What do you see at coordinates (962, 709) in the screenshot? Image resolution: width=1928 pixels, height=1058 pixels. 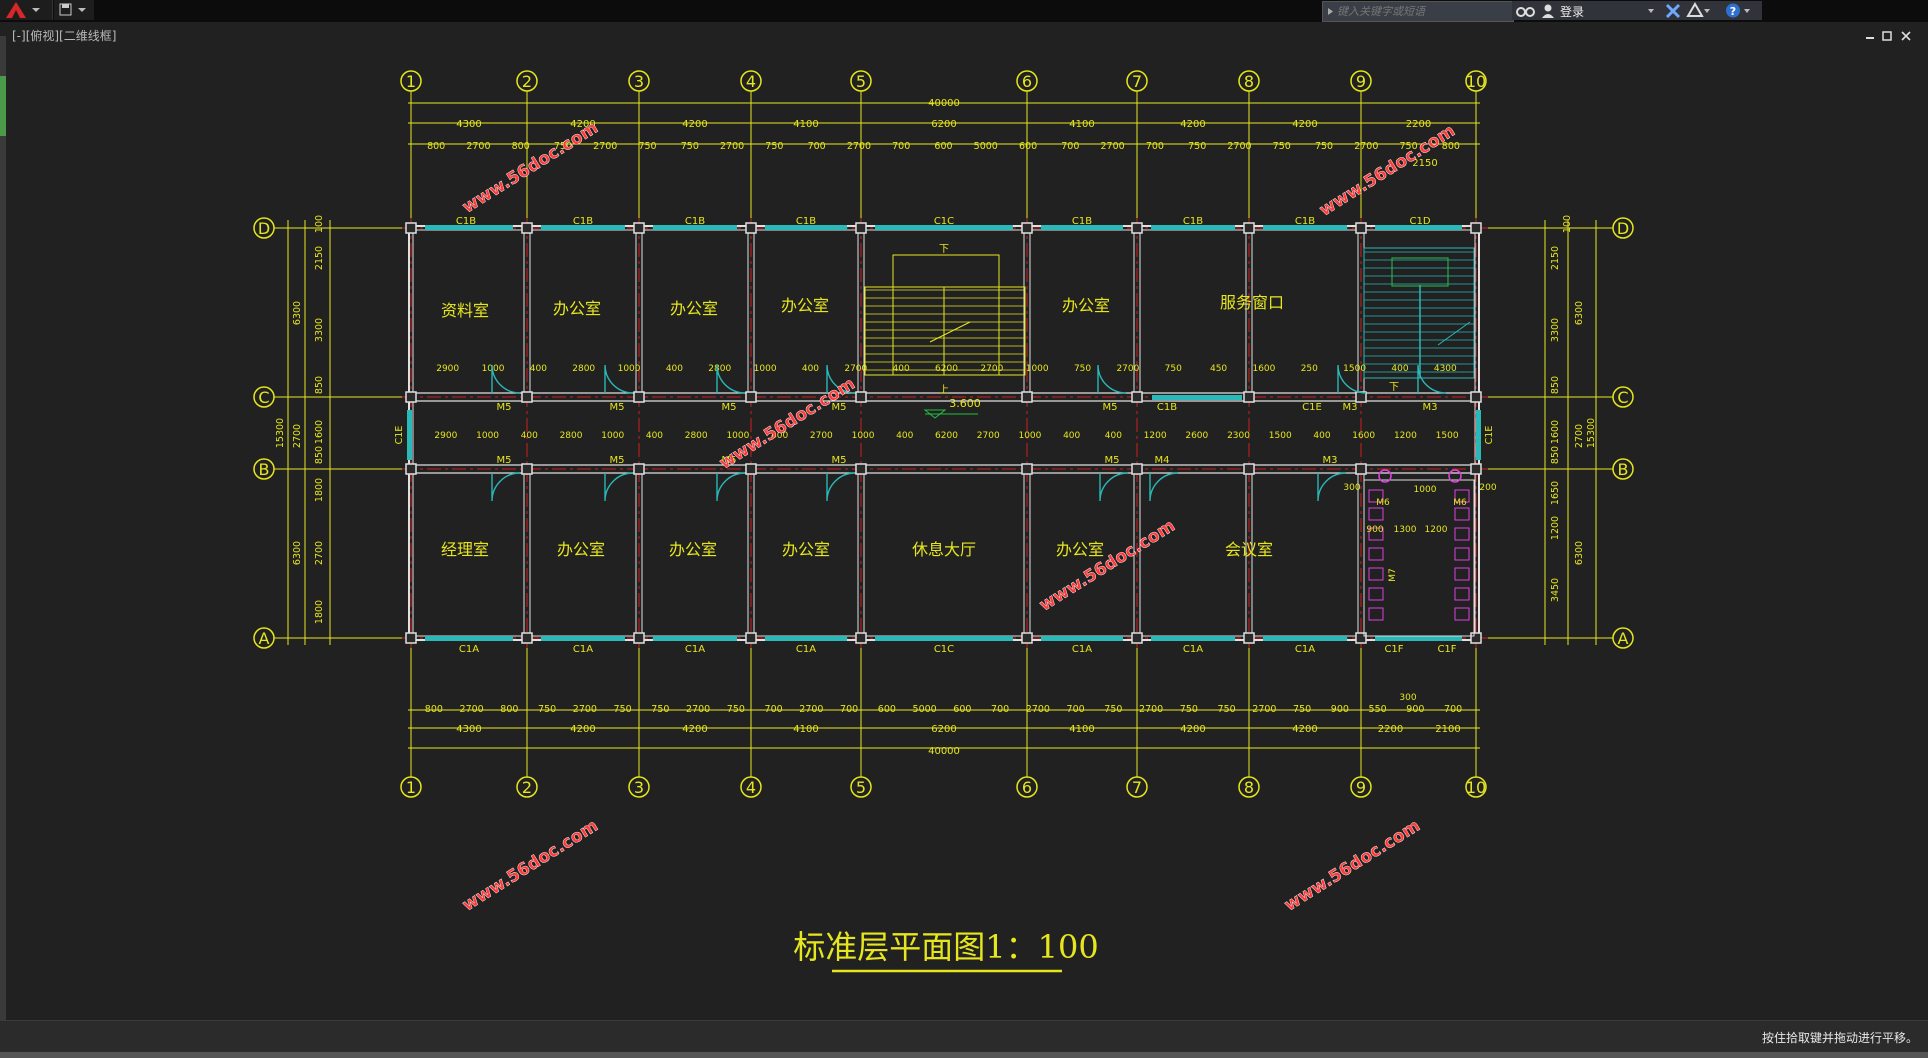 I see `dimension-detail: 600` at bounding box center [962, 709].